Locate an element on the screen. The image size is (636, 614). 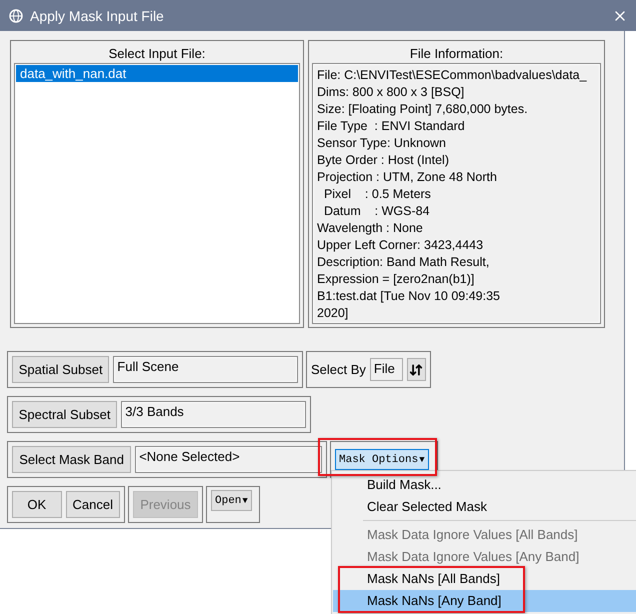
spatial-subset-field: Full Scene is located at coordinates (205, 369).